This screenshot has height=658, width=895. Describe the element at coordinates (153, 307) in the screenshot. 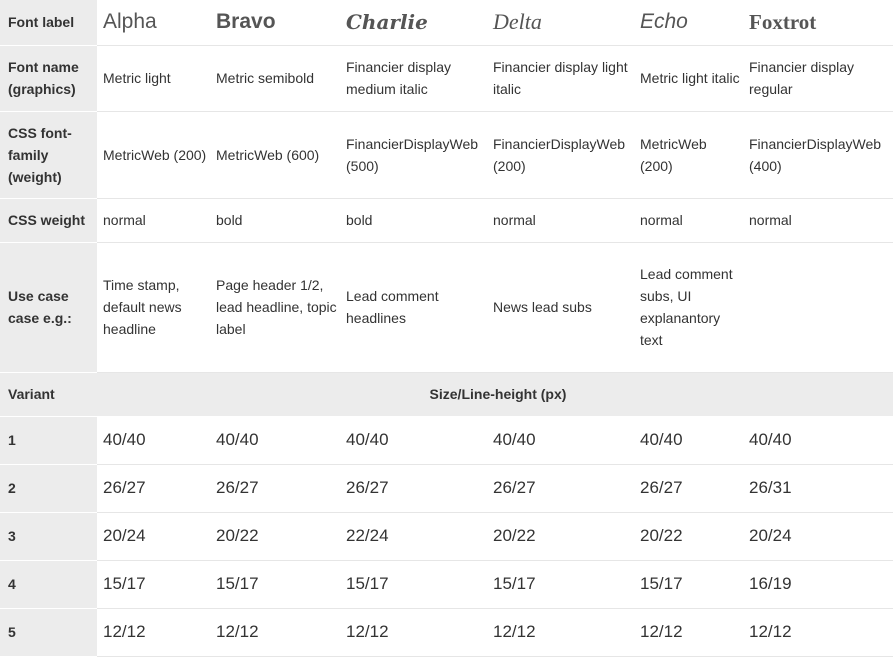

I see `table-cell: Time stamp, default news headline` at that location.